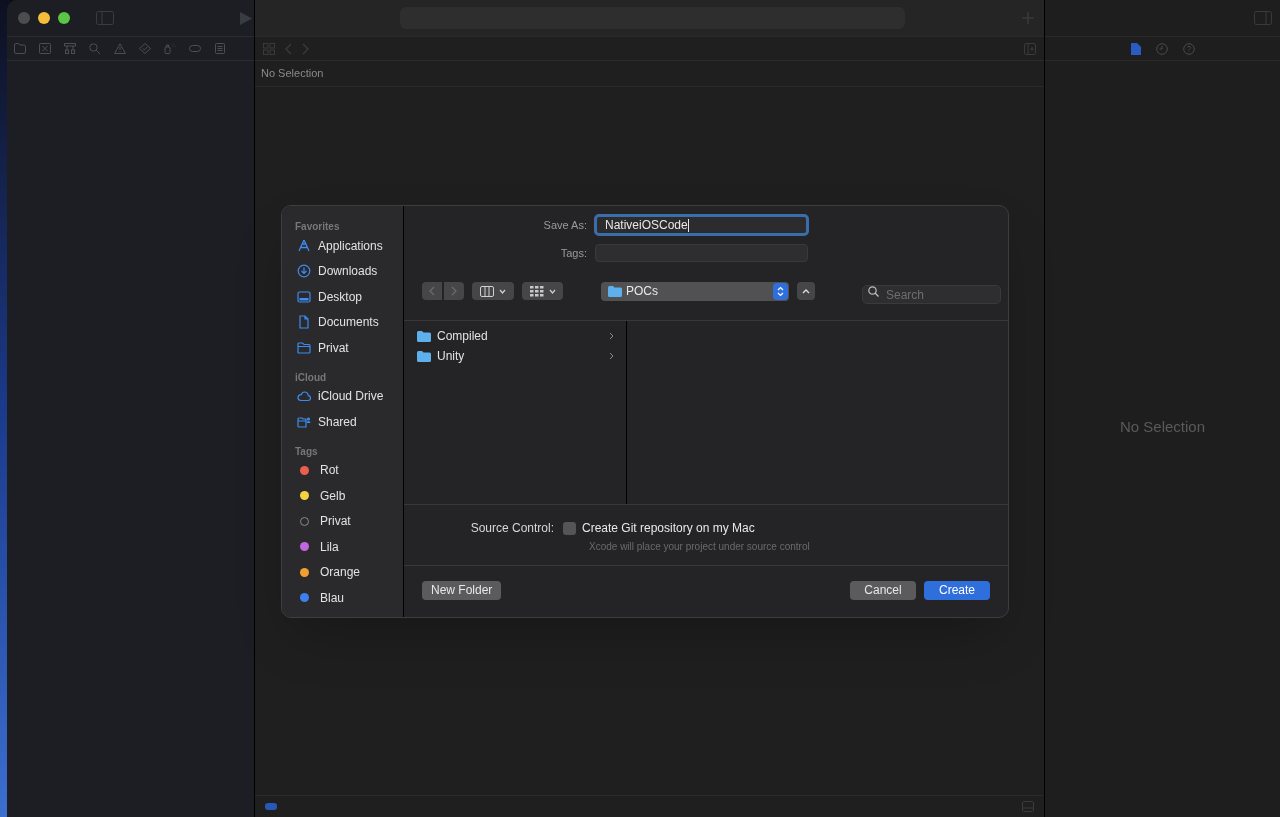 This screenshot has width=1280, height=817. What do you see at coordinates (24, 18) in the screenshot?
I see `close-button` at bounding box center [24, 18].